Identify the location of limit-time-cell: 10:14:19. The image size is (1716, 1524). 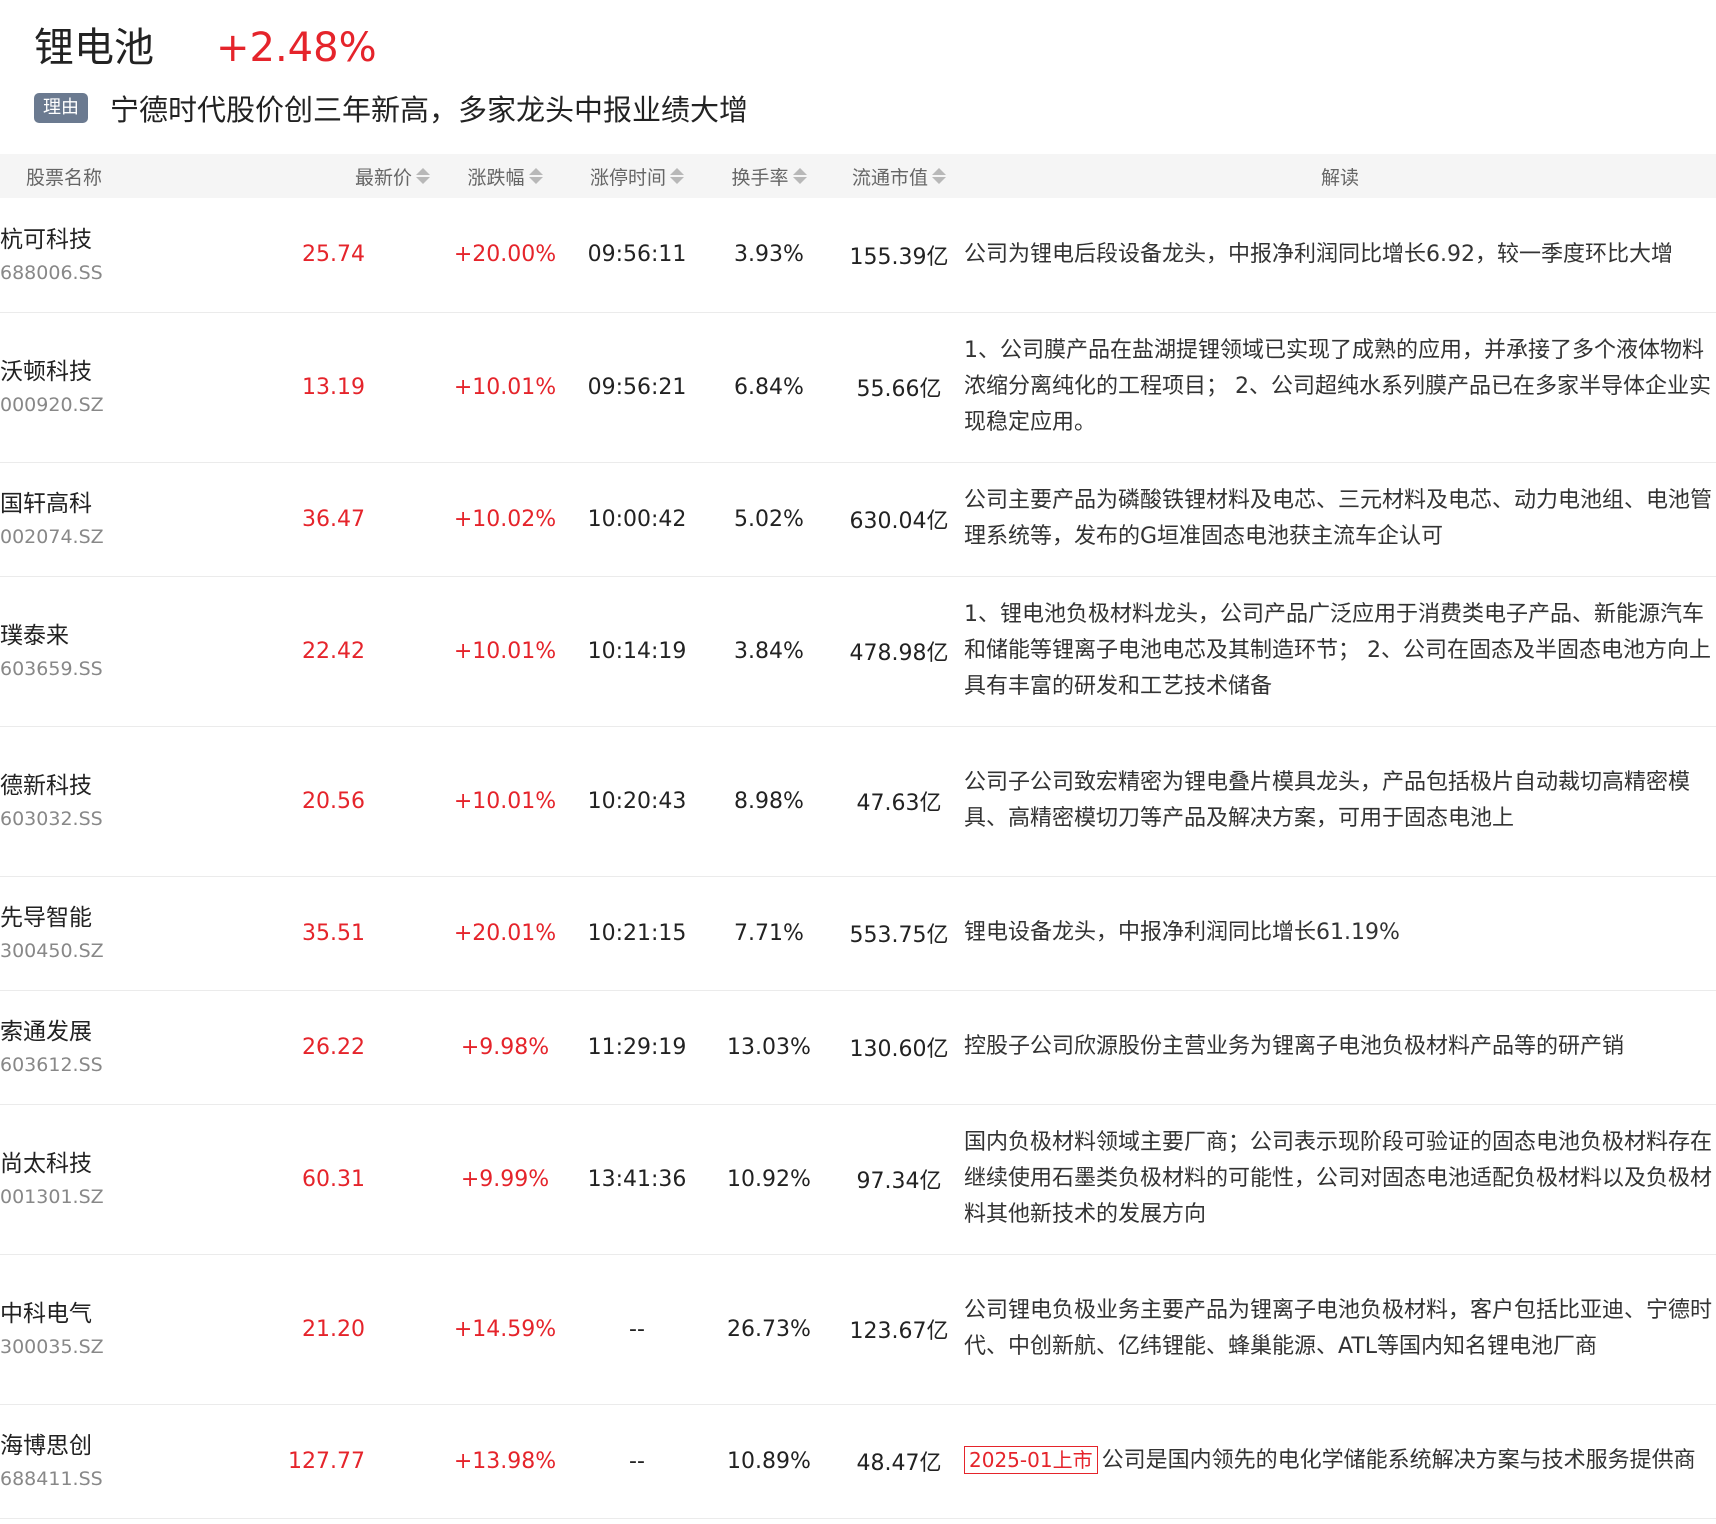
(637, 651).